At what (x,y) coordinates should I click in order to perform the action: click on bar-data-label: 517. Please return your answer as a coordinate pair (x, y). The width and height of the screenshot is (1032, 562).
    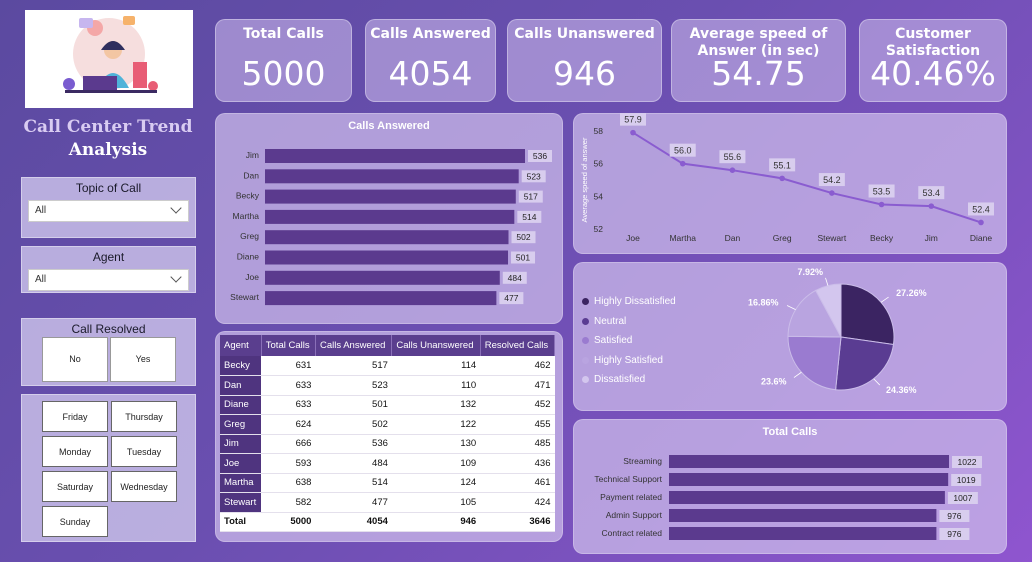
    Looking at the image, I should click on (531, 197).